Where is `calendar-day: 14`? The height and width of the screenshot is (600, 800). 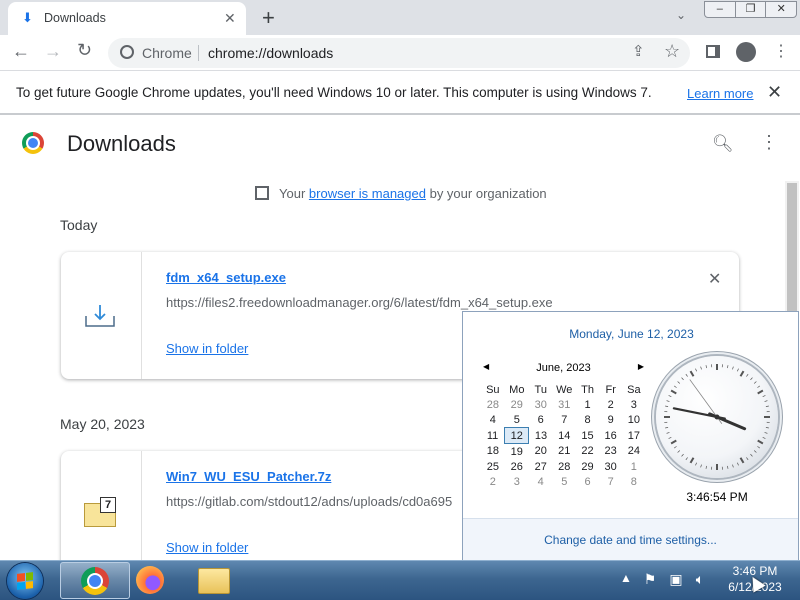 calendar-day: 14 is located at coordinates (564, 436).